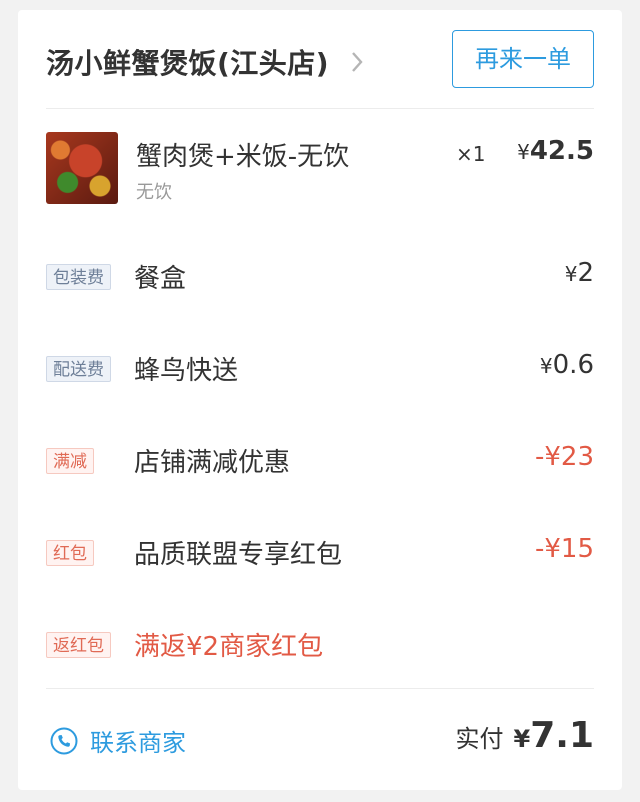 This screenshot has height=802, width=640. What do you see at coordinates (479, 739) in the screenshot?
I see `paid-label: 实付` at bounding box center [479, 739].